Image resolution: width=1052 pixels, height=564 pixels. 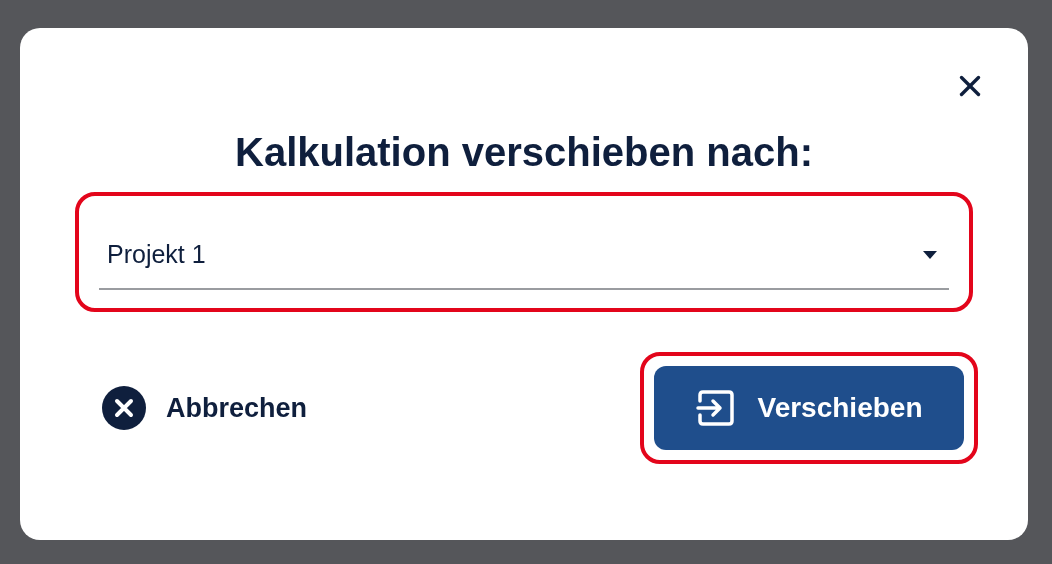 I want to click on caret-icon, so click(x=930, y=255).